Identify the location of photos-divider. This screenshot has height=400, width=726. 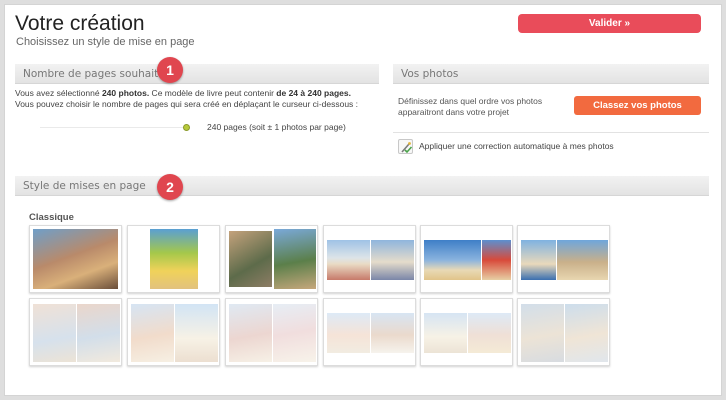
(551, 132).